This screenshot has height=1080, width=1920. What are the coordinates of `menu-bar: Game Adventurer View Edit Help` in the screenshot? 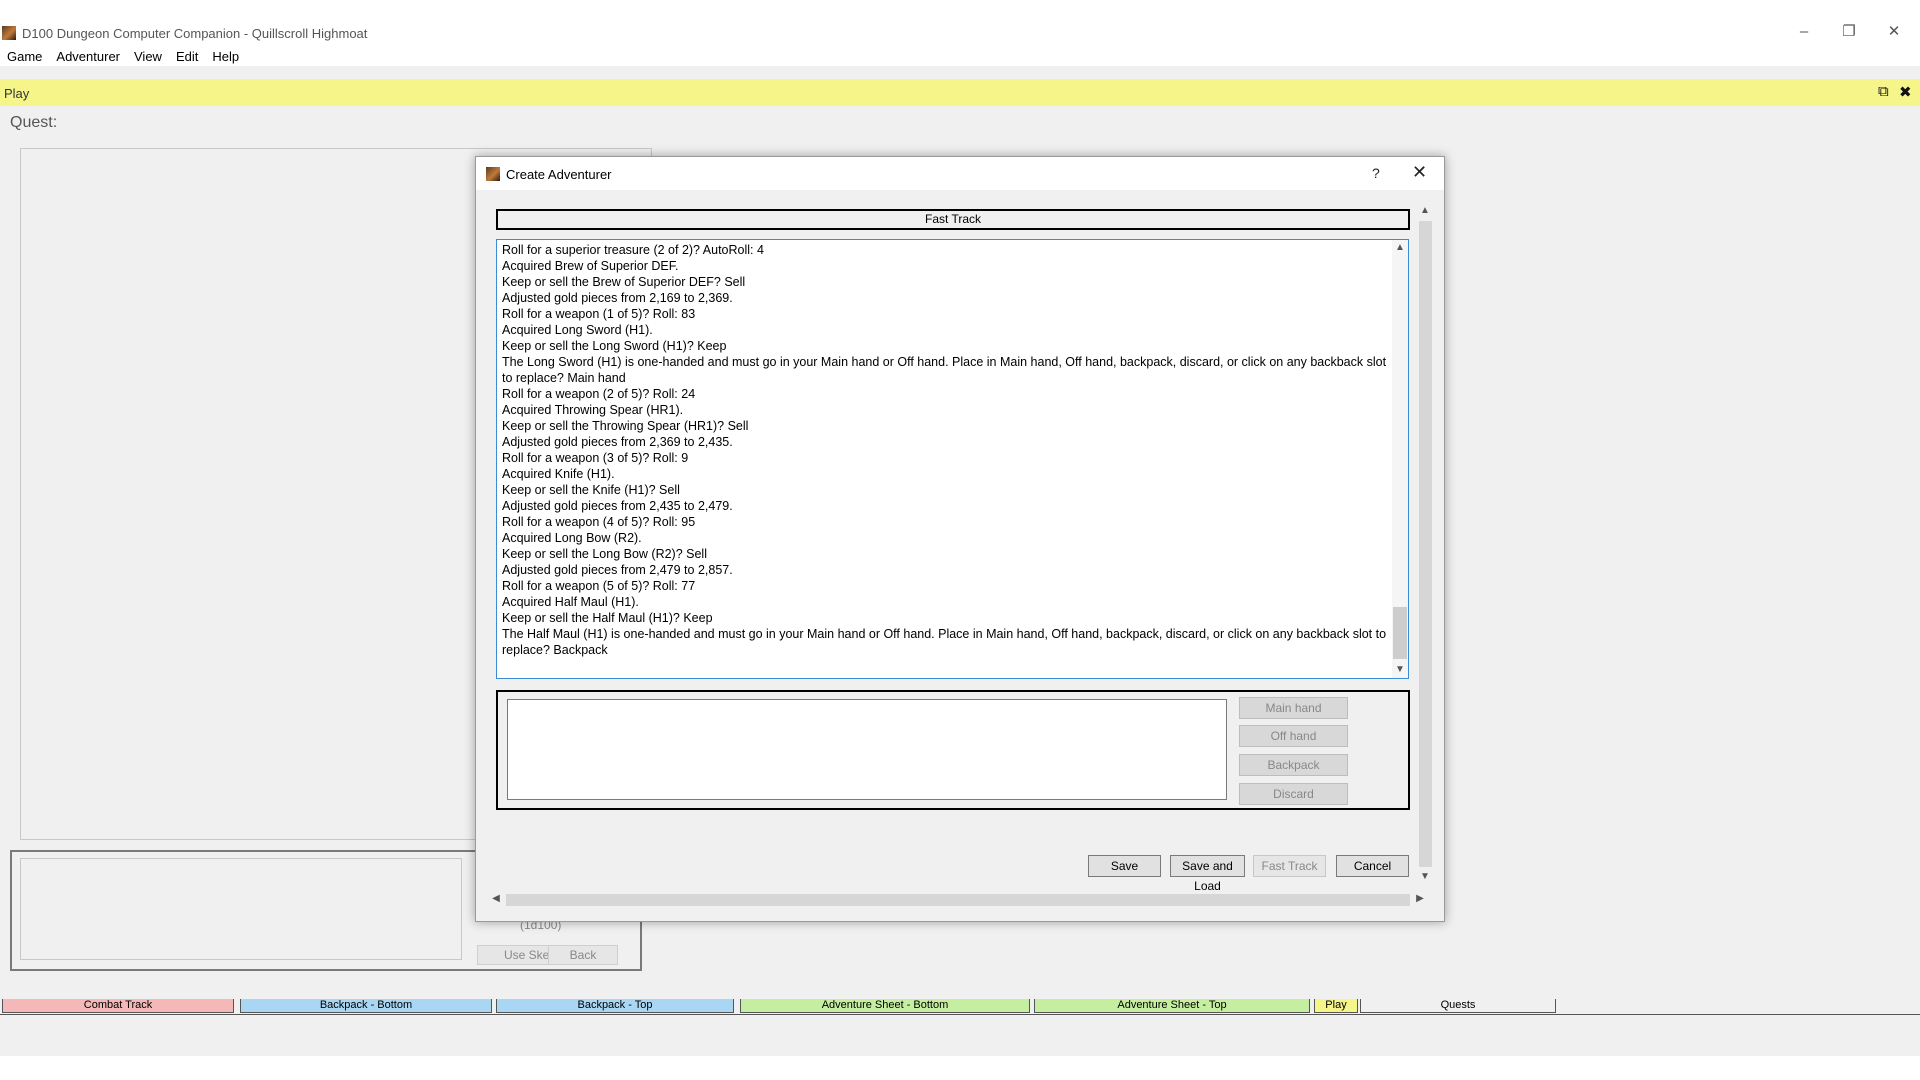 It's located at (123, 57).